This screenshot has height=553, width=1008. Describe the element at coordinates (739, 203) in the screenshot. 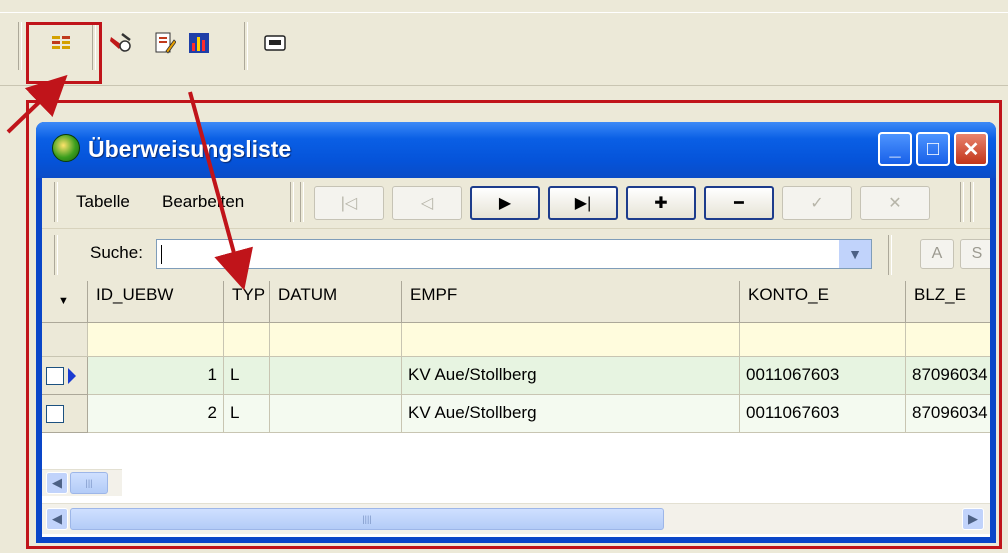

I see `nav-delete-button: ━` at that location.